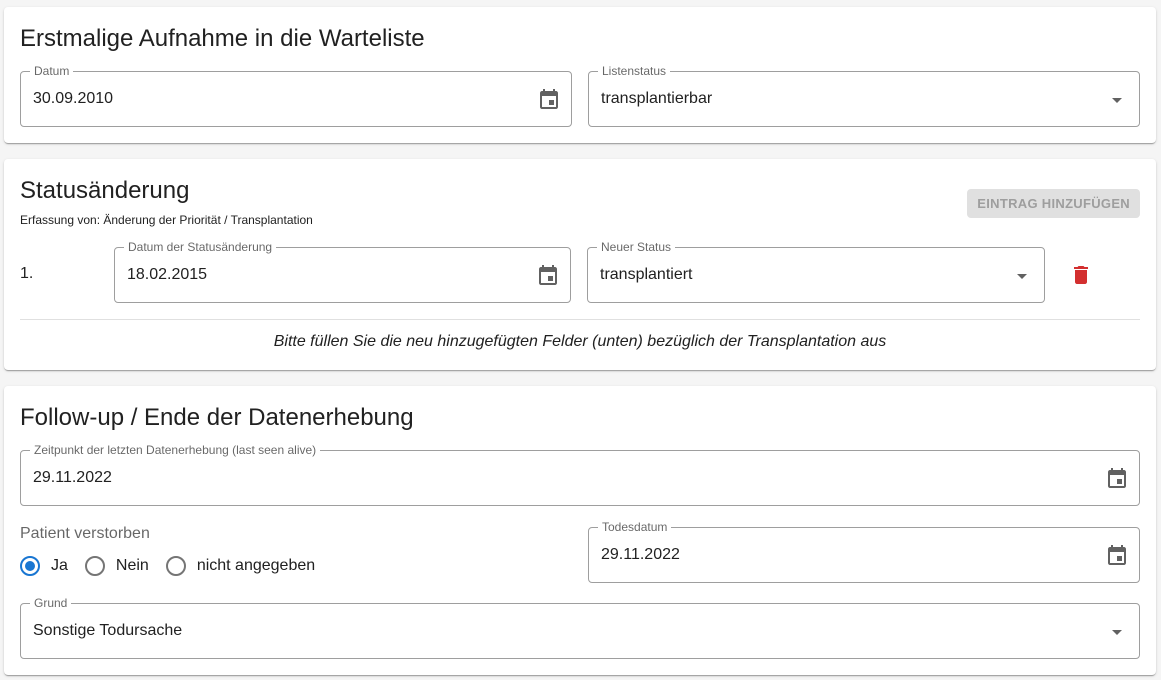  I want to click on new-status-value: transplantiert, so click(646, 275).